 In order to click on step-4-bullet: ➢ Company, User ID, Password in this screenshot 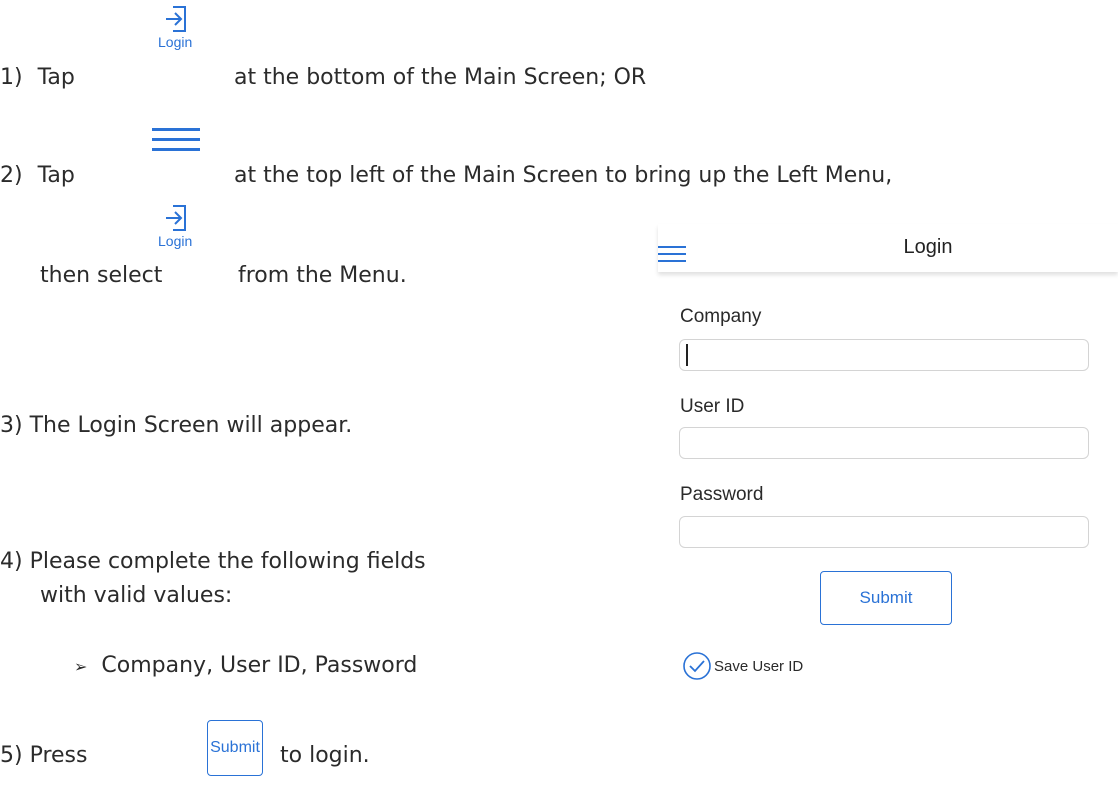, I will do `click(246, 665)`.